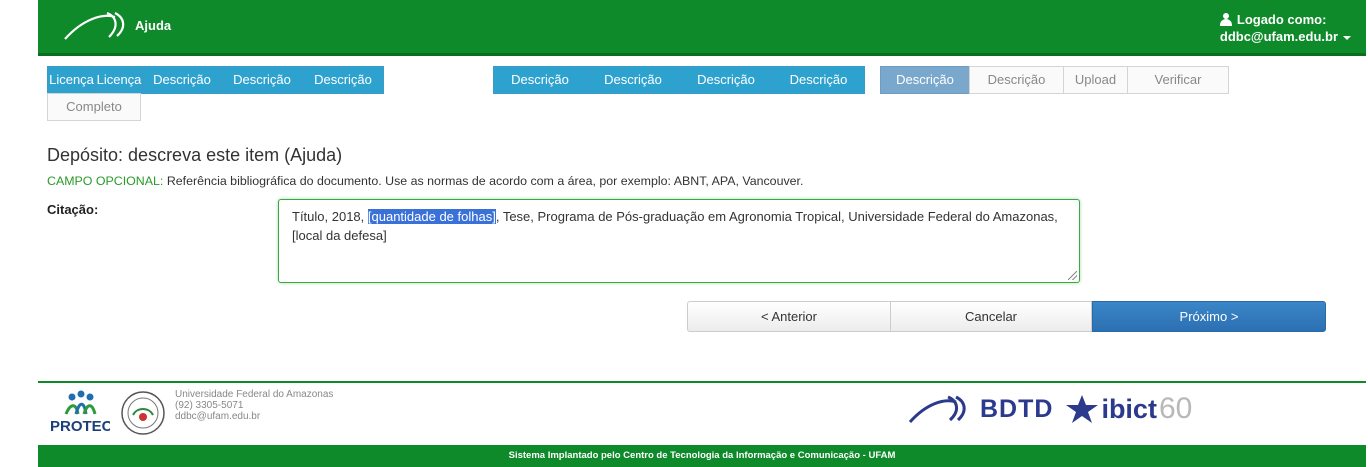 This screenshot has width=1368, height=467. What do you see at coordinates (937, 409) in the screenshot?
I see `partner-swoosh-logo` at bounding box center [937, 409].